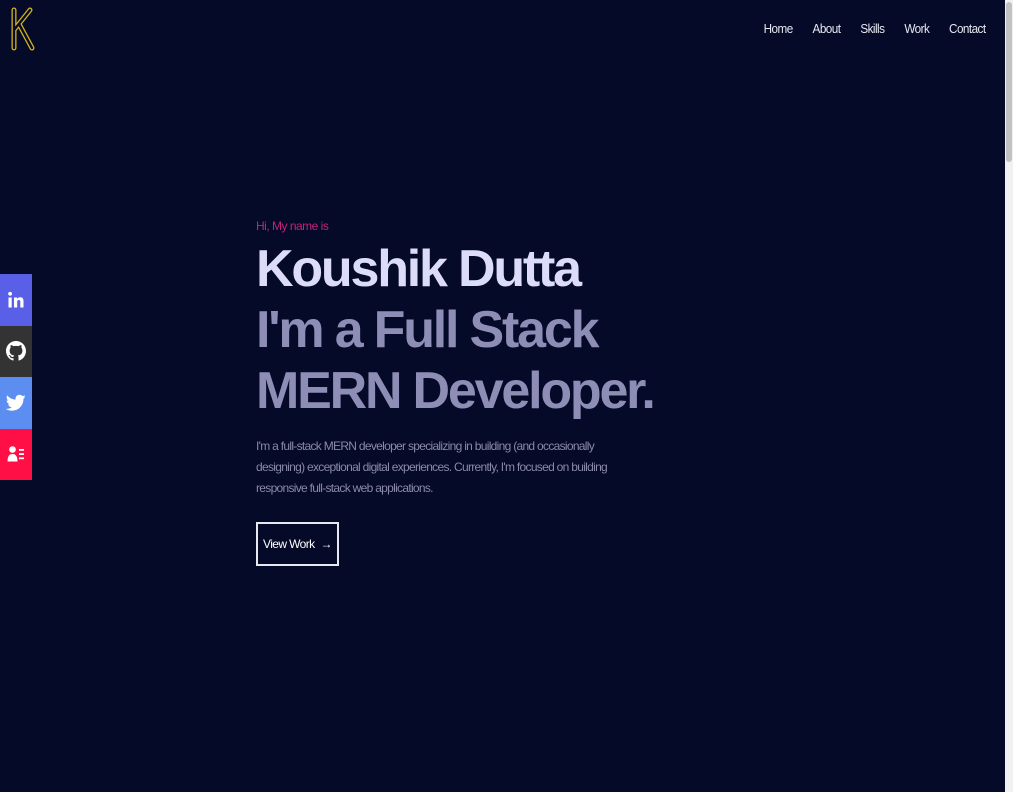  What do you see at coordinates (289, 544) in the screenshot?
I see `view-work-label: View Work` at bounding box center [289, 544].